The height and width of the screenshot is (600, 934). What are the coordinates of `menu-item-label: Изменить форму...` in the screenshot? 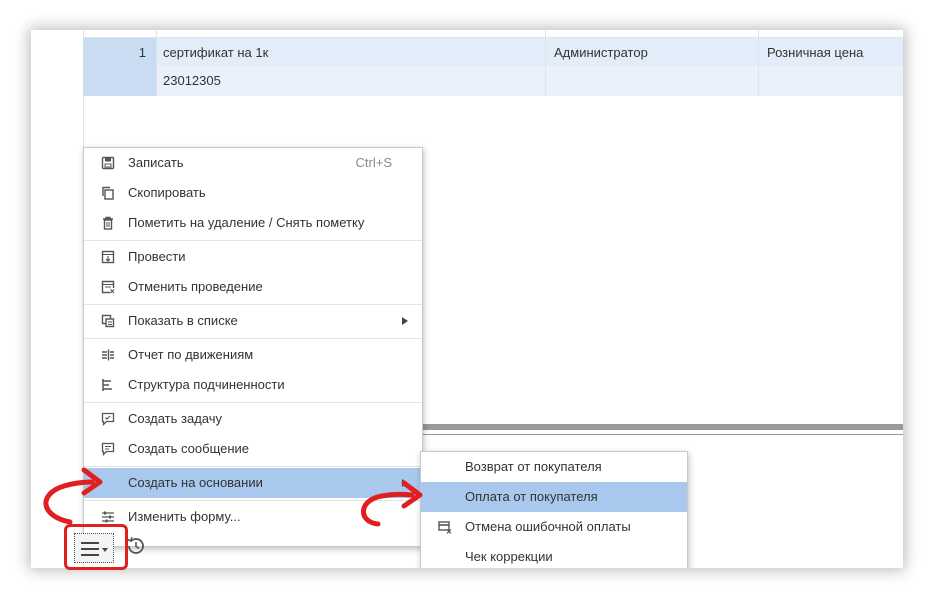 It's located at (184, 516).